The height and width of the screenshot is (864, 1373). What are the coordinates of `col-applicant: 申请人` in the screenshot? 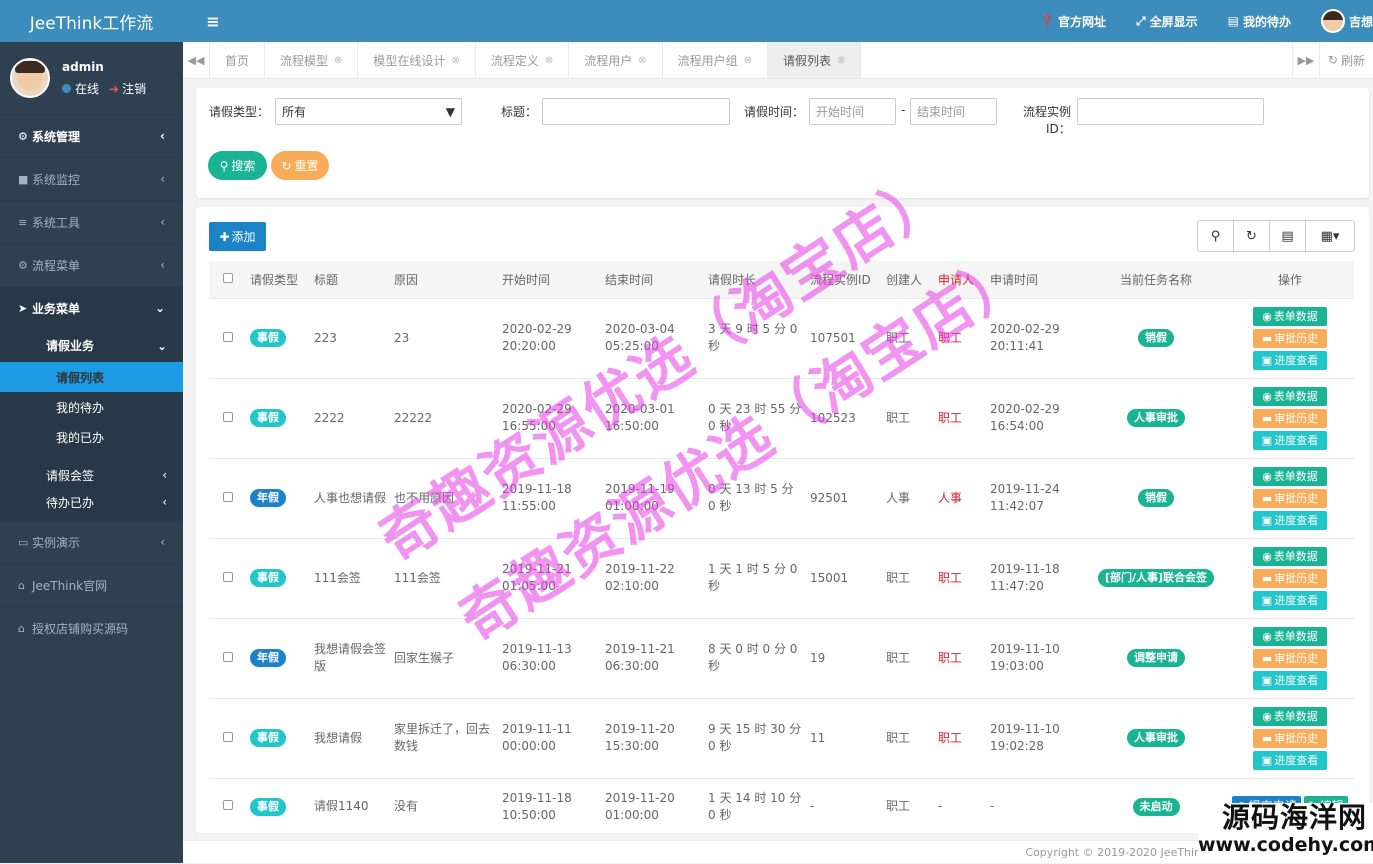 It's located at (960, 279).